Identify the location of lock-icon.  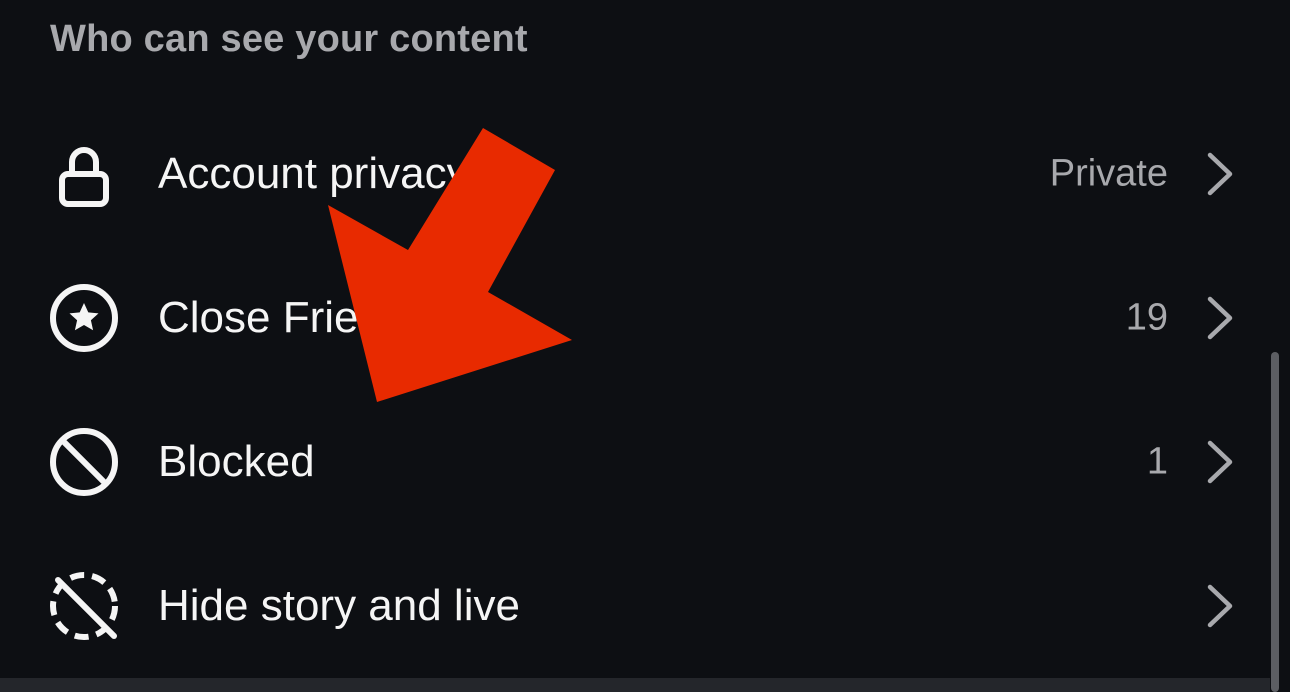
(84, 177).